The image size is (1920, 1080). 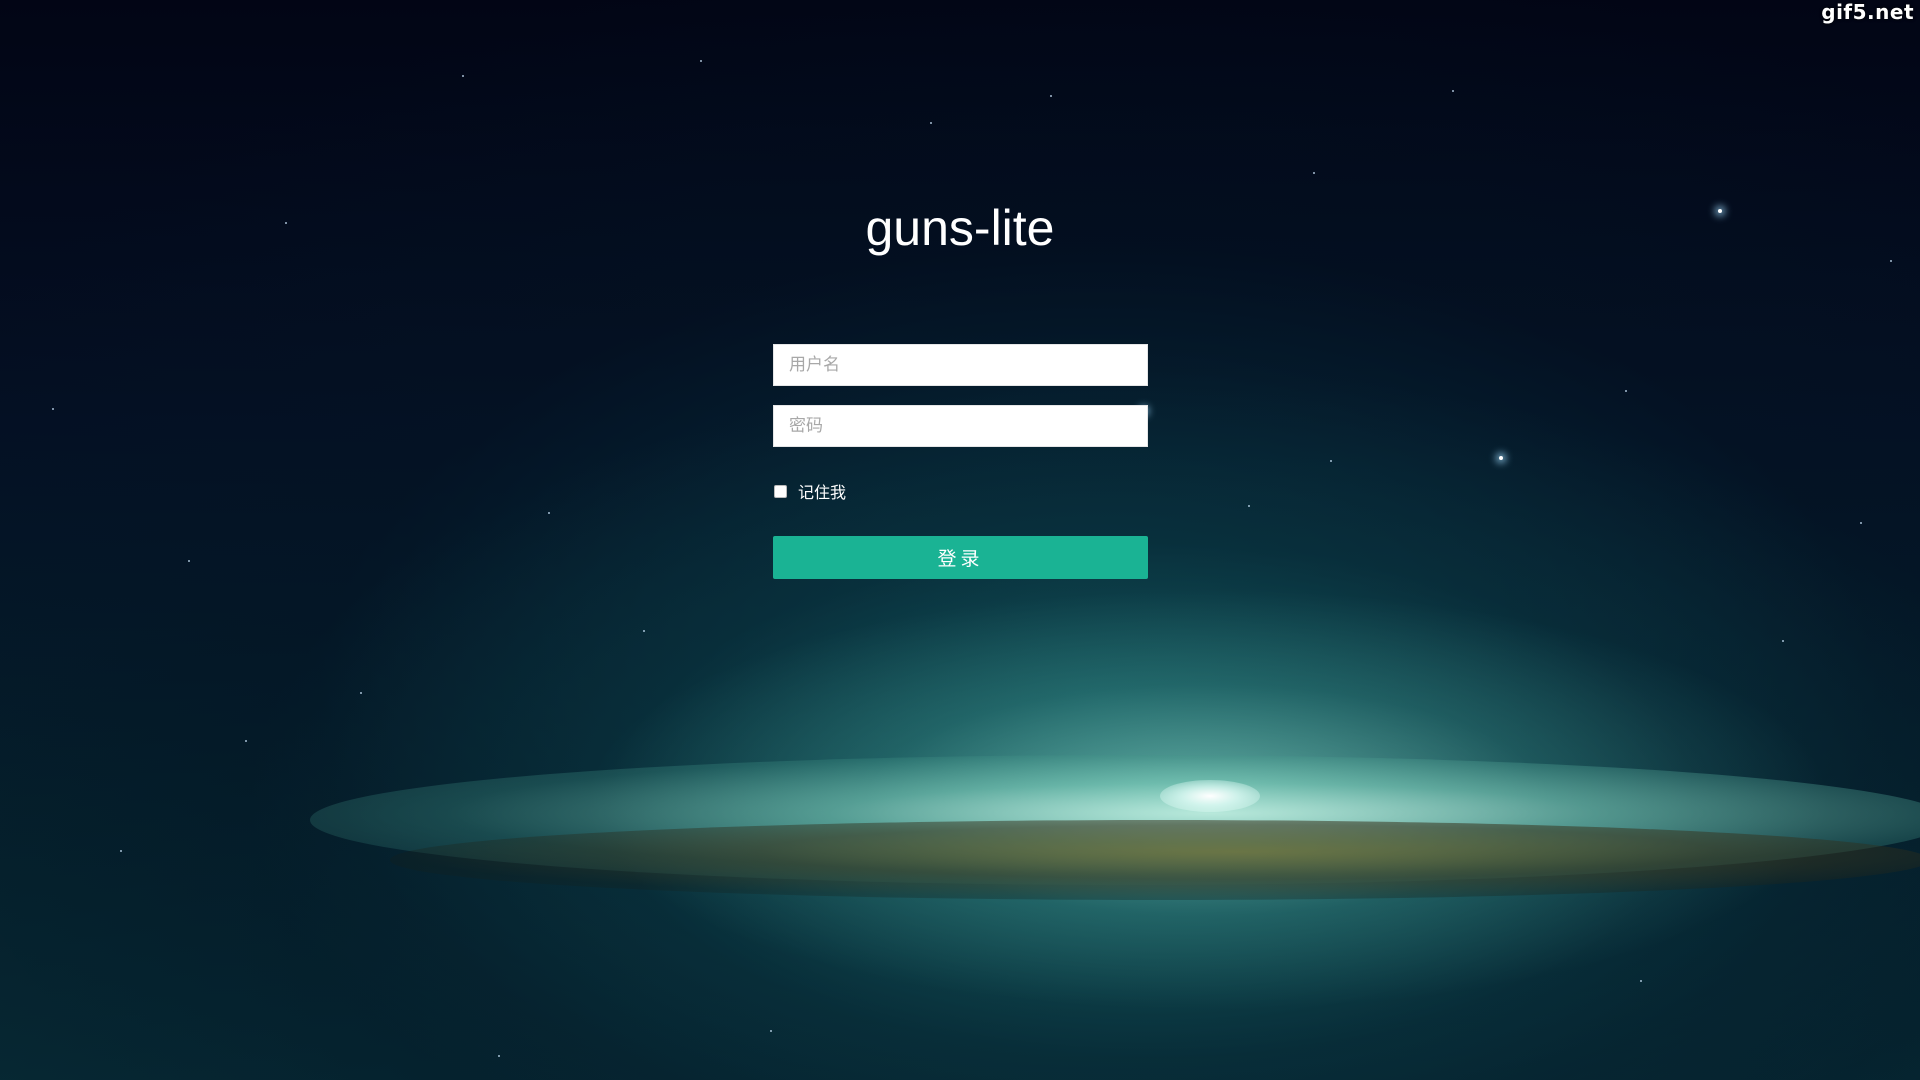 What do you see at coordinates (960, 426) in the screenshot?
I see `password-input` at bounding box center [960, 426].